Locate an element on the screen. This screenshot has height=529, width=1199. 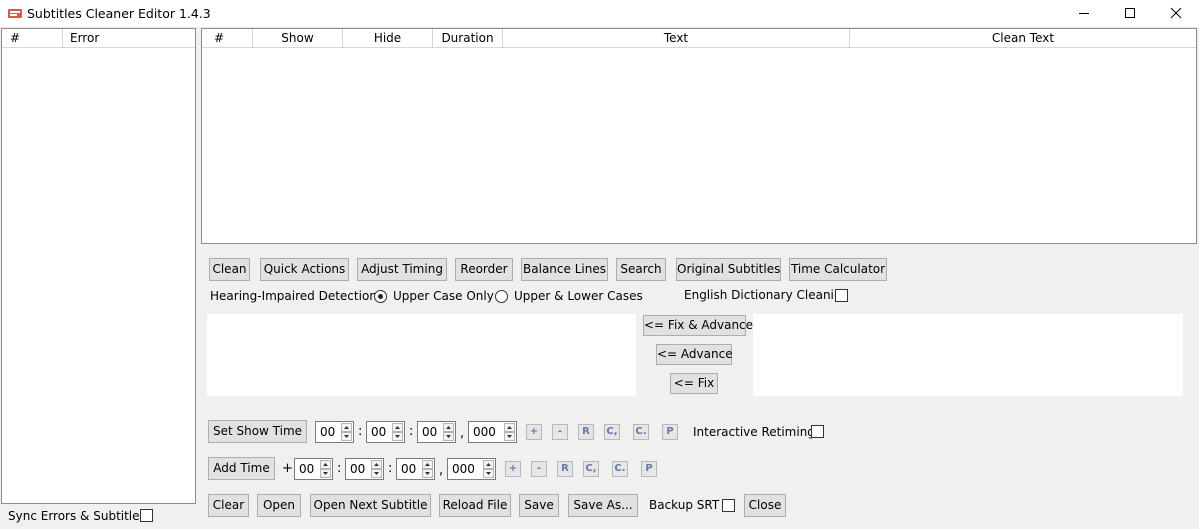
add-hours-spinner: 00 is located at coordinates (313, 469).